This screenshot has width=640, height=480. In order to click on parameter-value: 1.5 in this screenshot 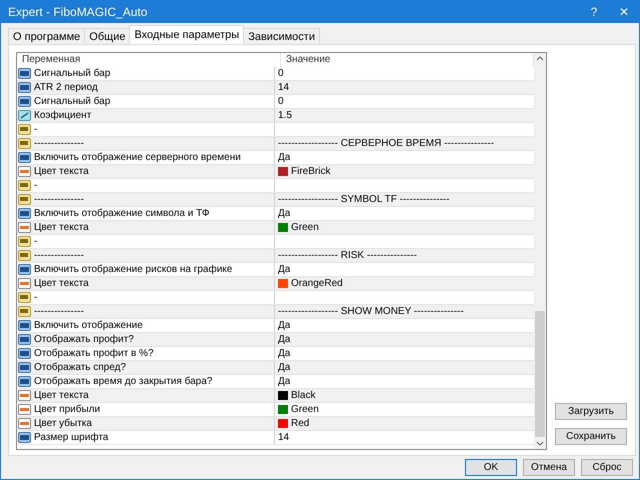, I will do `click(285, 115)`.